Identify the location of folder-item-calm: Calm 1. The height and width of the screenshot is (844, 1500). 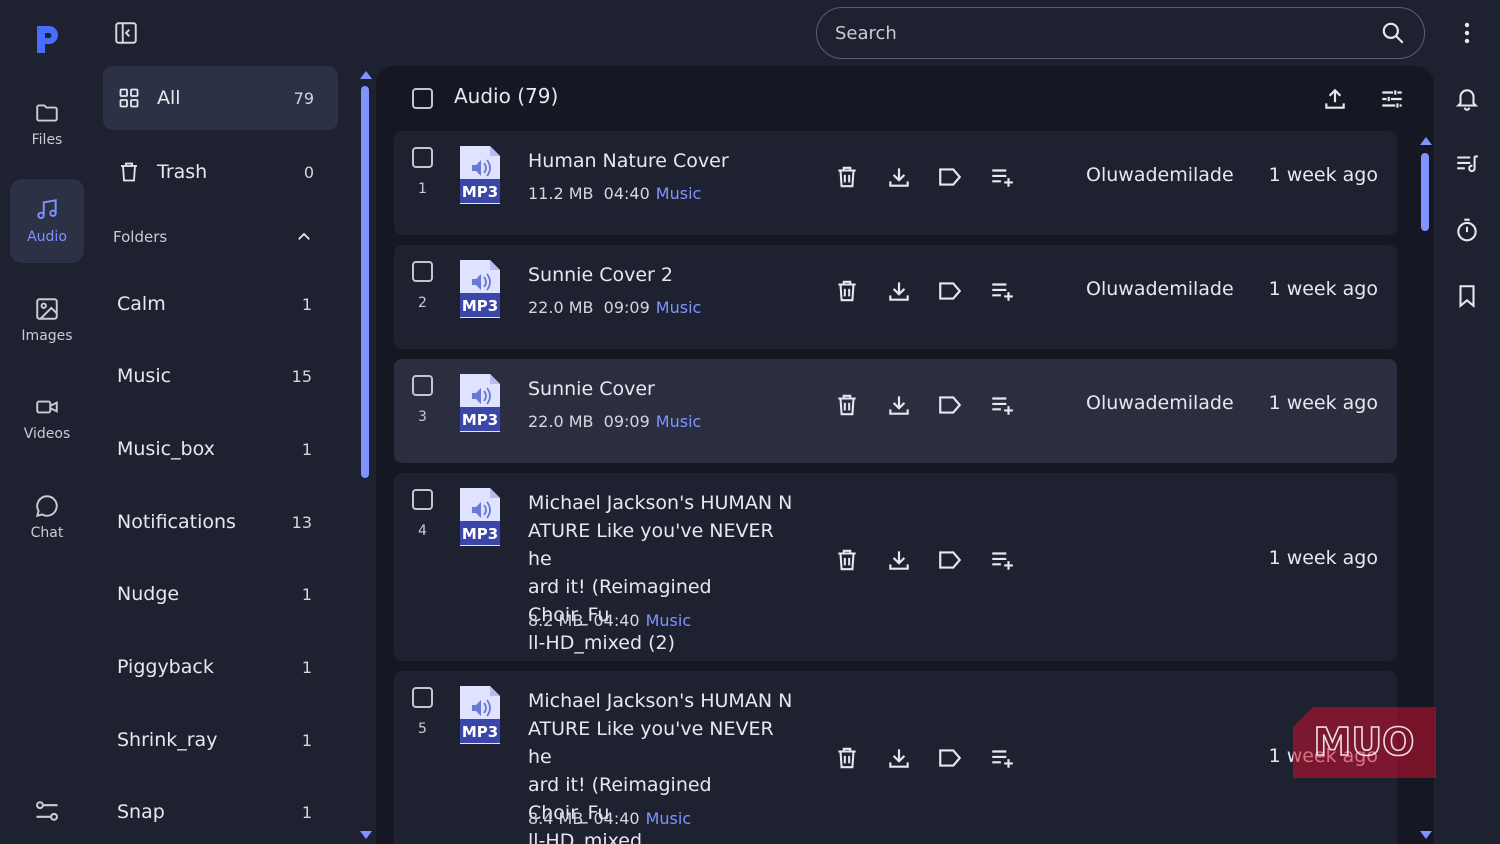
(214, 304).